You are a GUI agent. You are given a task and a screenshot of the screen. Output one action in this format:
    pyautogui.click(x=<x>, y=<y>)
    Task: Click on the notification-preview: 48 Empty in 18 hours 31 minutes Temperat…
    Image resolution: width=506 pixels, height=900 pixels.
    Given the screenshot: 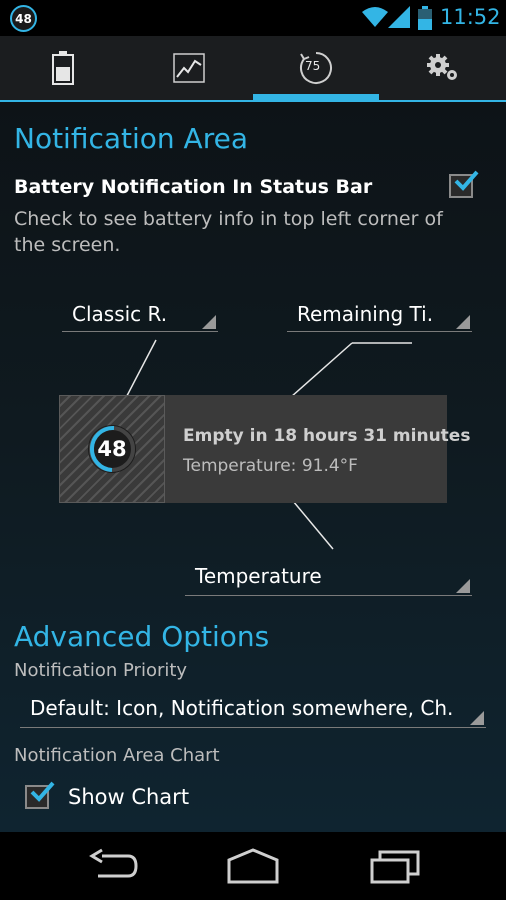 What is the action you would take?
    pyautogui.click(x=264, y=449)
    